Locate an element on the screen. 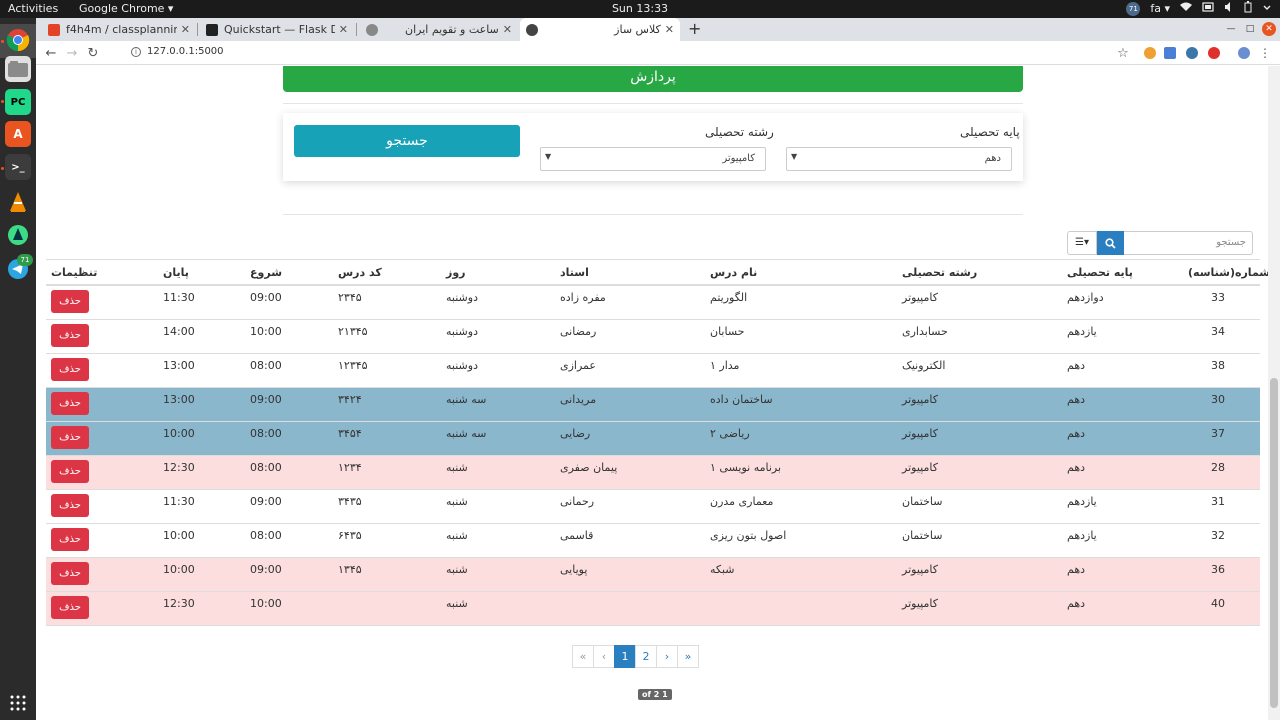 The image size is (1280, 720). bookmark-star-icon: ☆ is located at coordinates (1123, 53).